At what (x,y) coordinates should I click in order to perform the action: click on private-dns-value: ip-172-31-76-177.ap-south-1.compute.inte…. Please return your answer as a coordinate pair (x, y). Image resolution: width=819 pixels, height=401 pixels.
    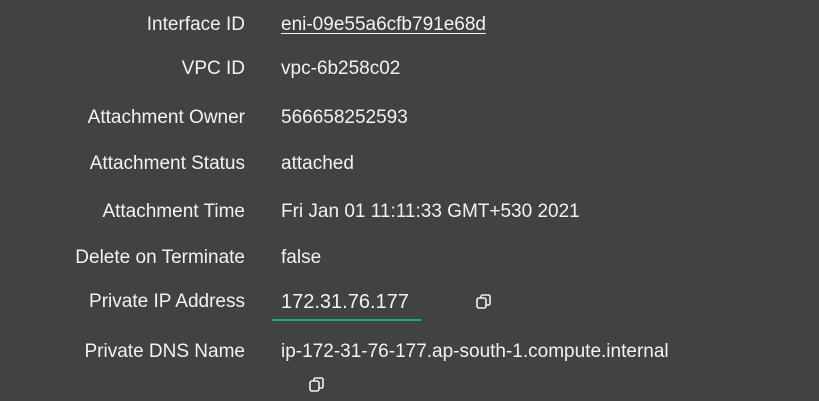
    Looking at the image, I should click on (475, 351).